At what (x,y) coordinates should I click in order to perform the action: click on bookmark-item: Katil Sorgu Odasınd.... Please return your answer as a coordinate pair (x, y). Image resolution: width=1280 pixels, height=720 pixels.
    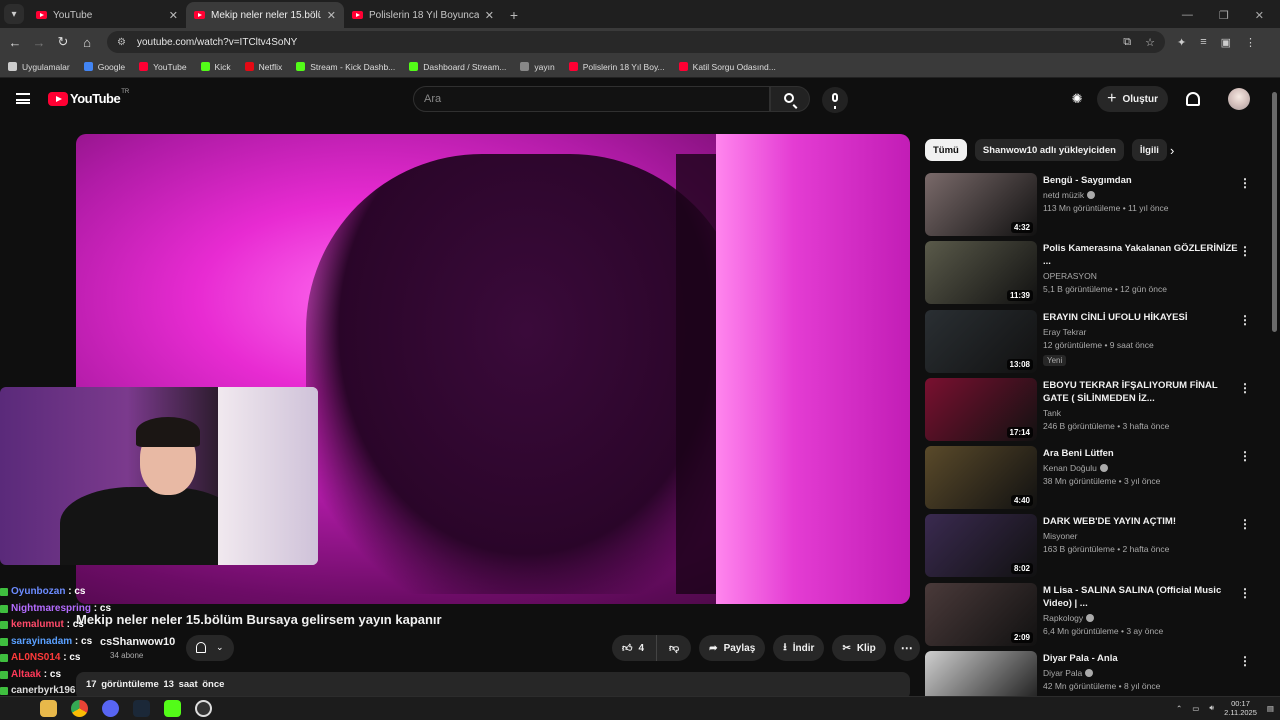
    Looking at the image, I should click on (727, 67).